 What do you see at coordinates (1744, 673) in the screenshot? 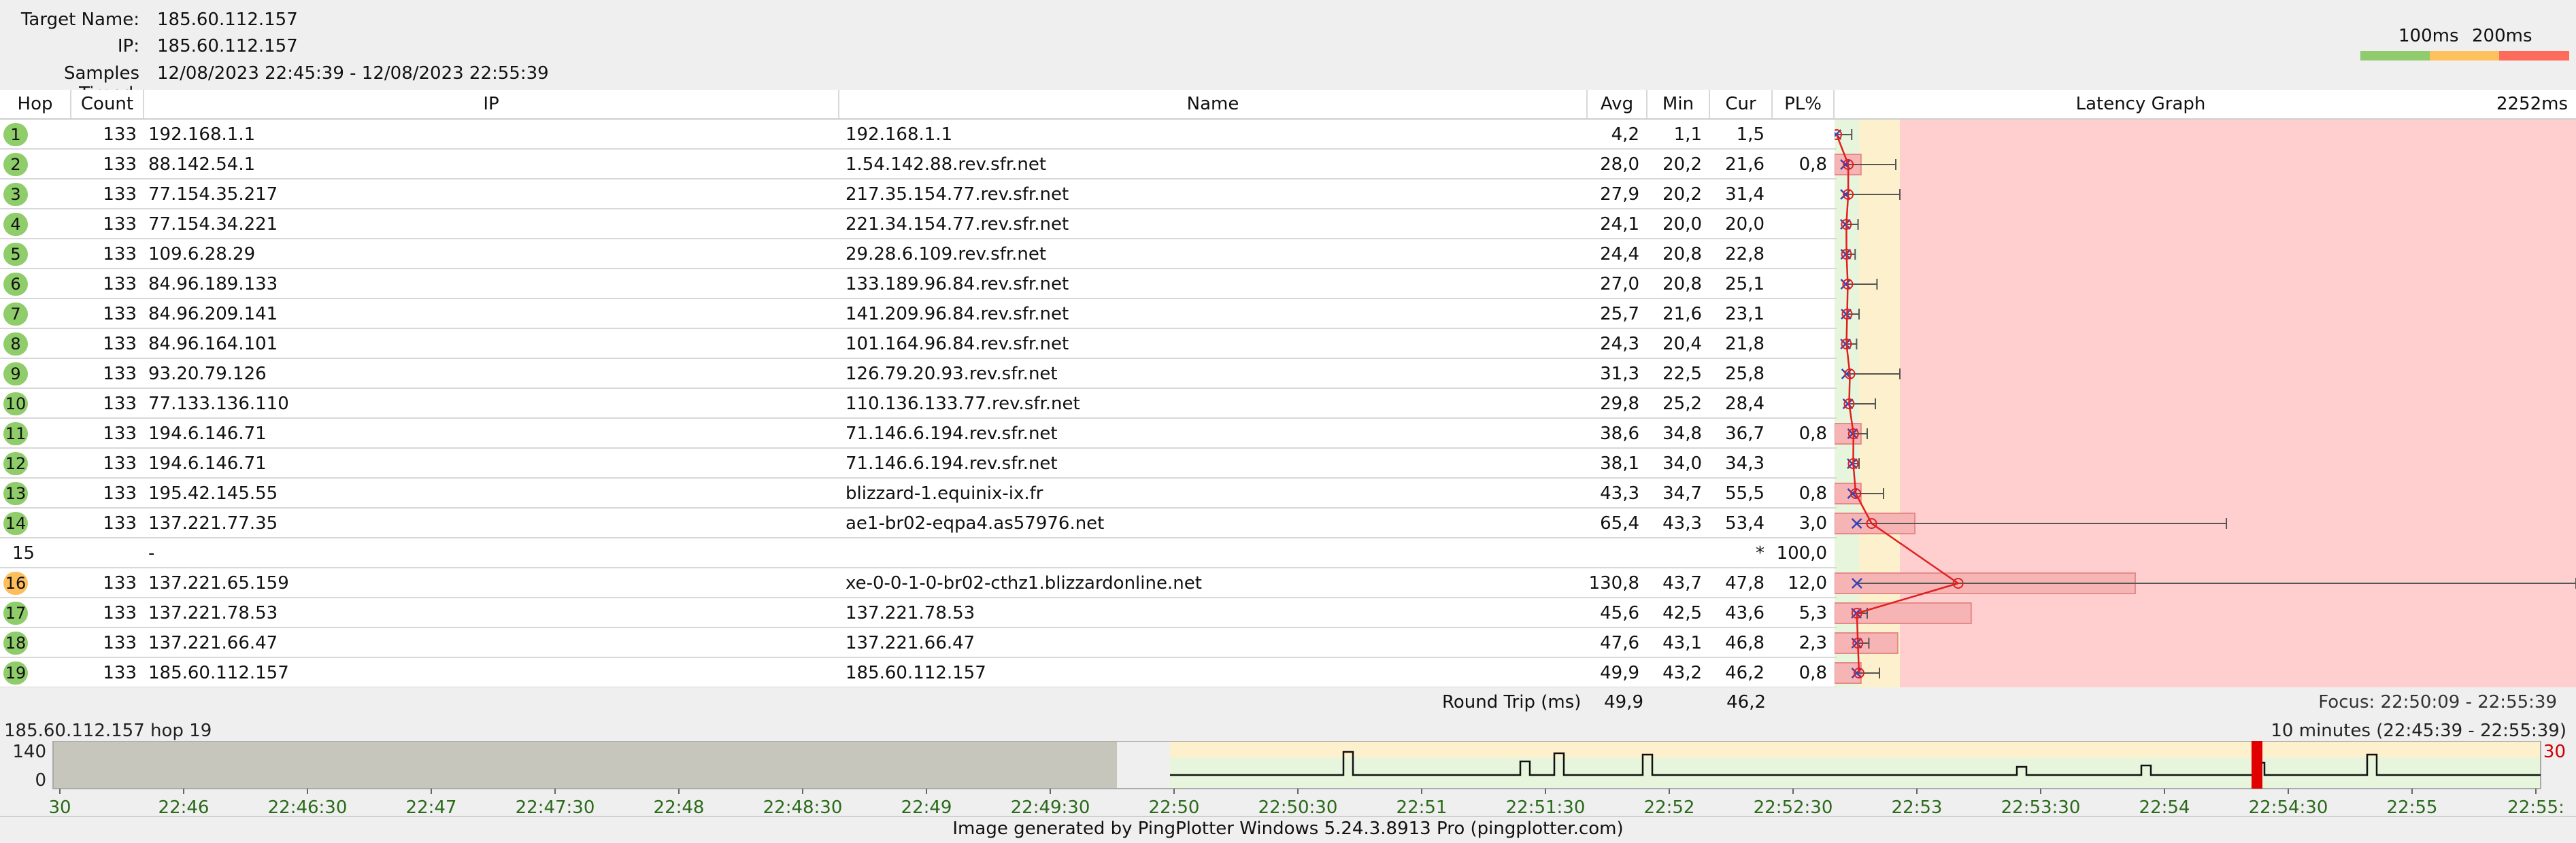
I see `hop-cur: 46,2` at bounding box center [1744, 673].